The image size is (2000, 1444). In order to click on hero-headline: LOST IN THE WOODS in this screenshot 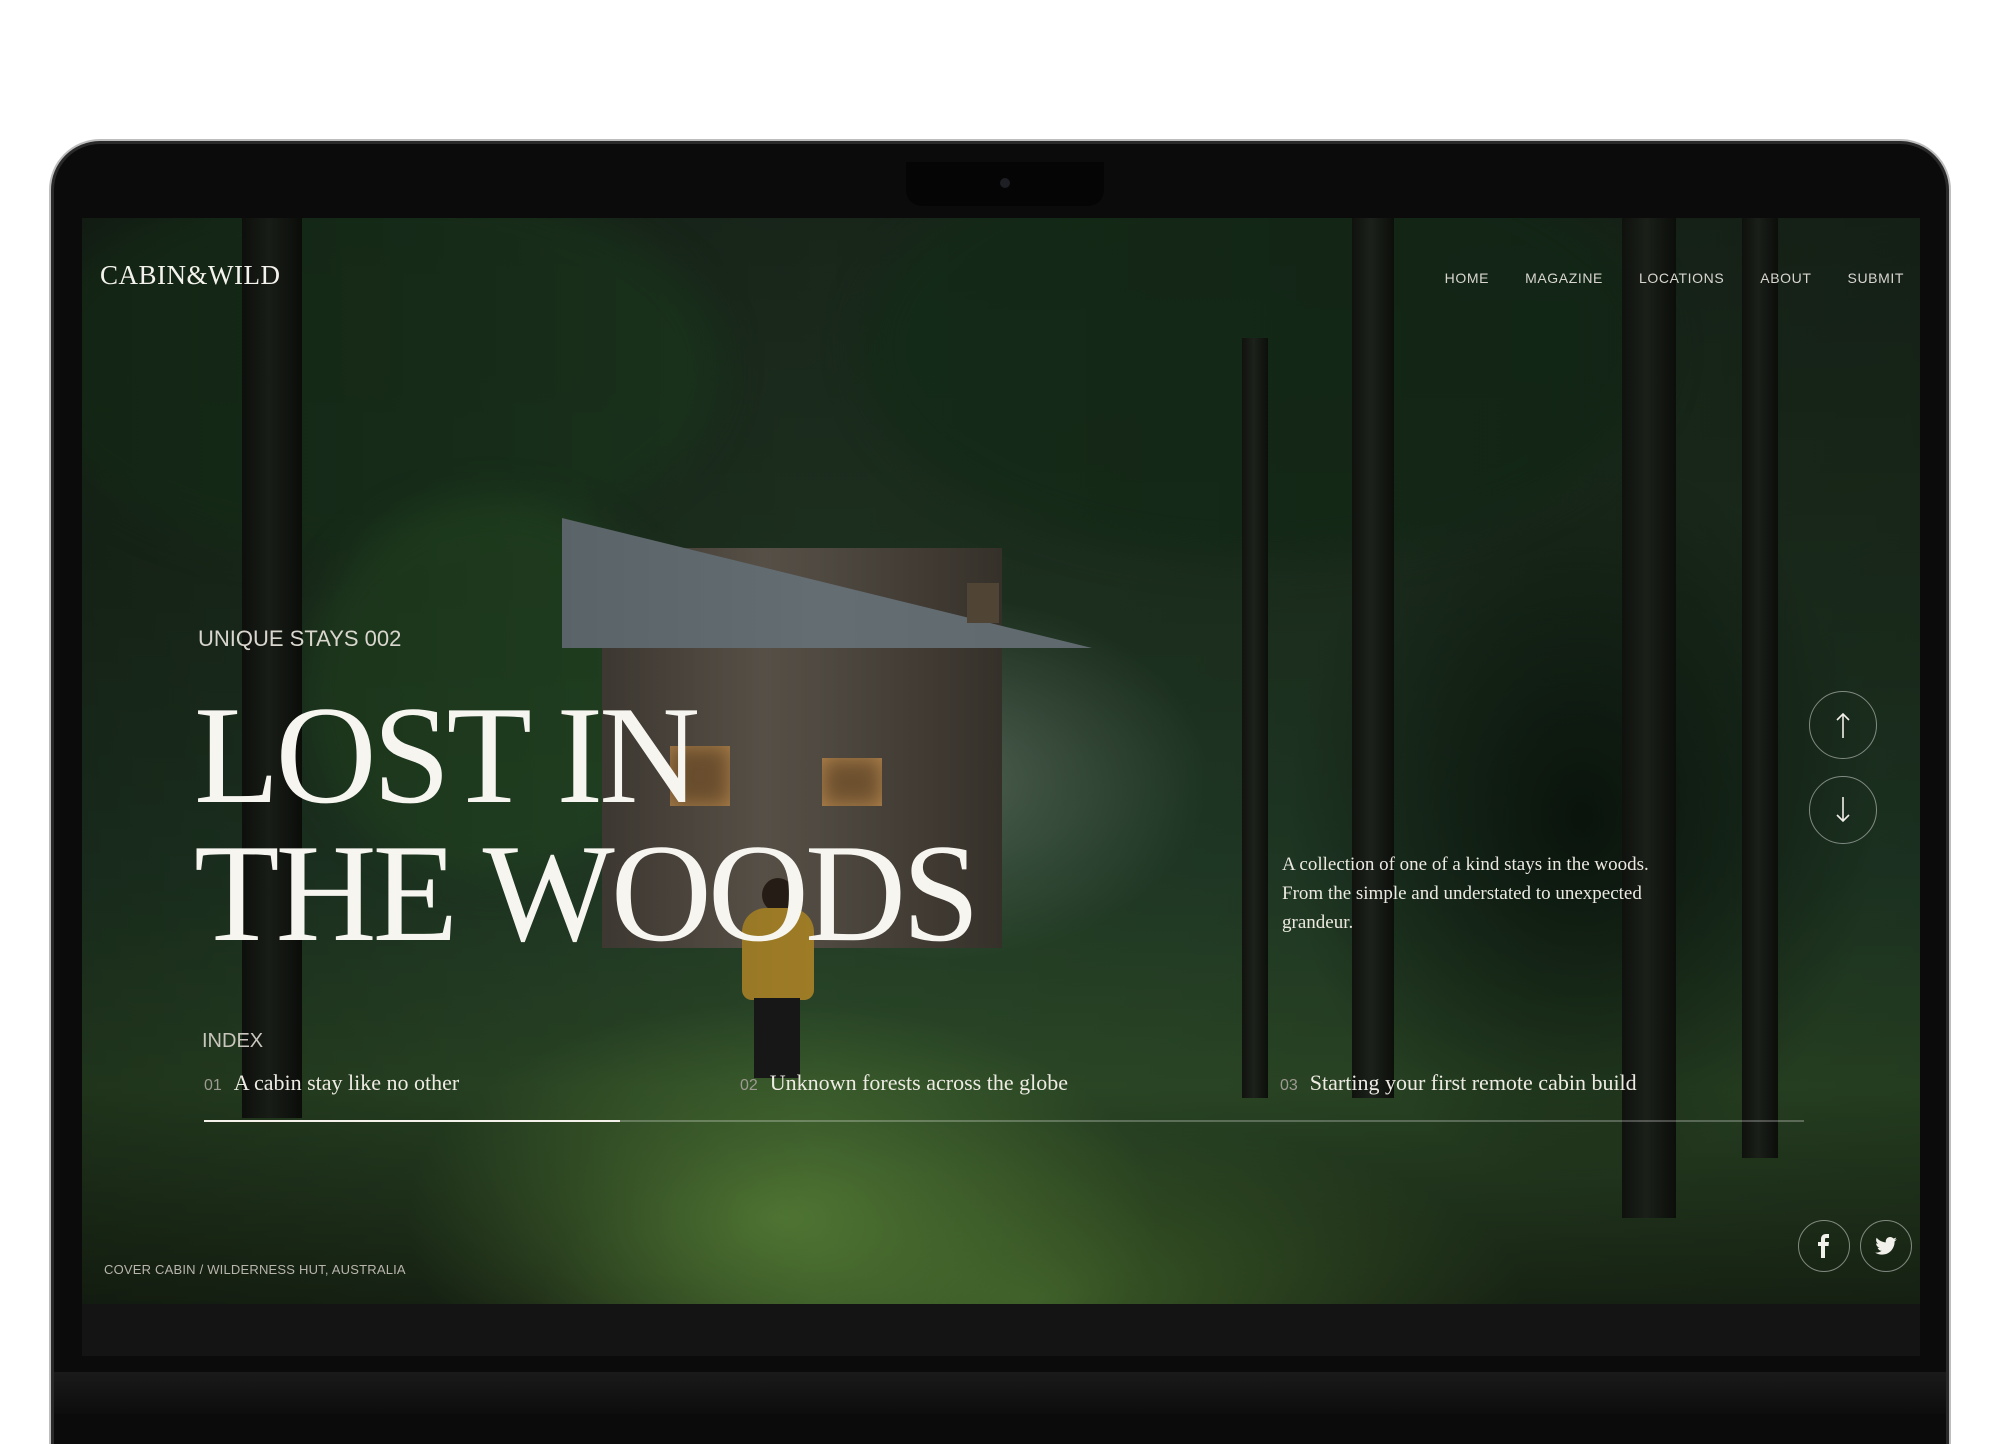, I will do `click(587, 808)`.